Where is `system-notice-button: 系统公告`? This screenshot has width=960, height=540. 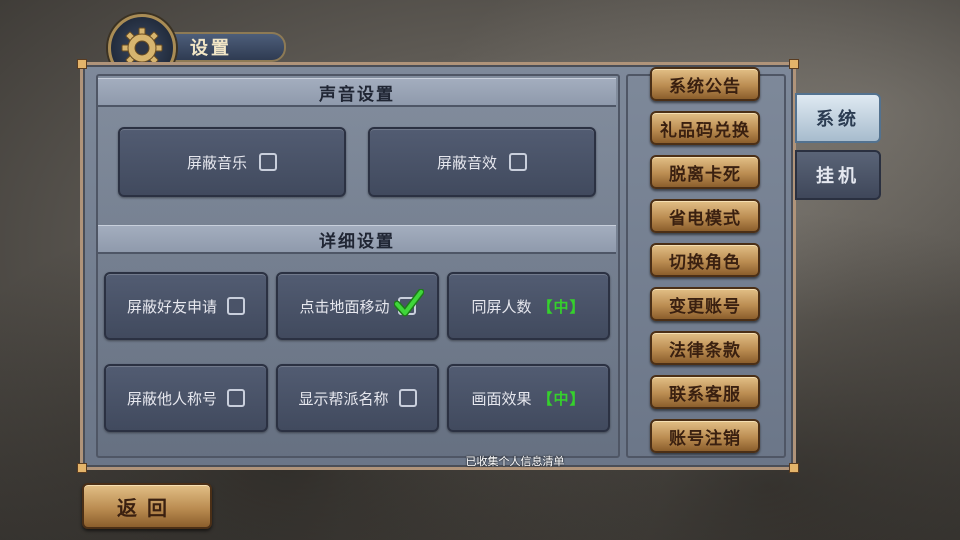
system-notice-button: 系统公告 is located at coordinates (705, 84).